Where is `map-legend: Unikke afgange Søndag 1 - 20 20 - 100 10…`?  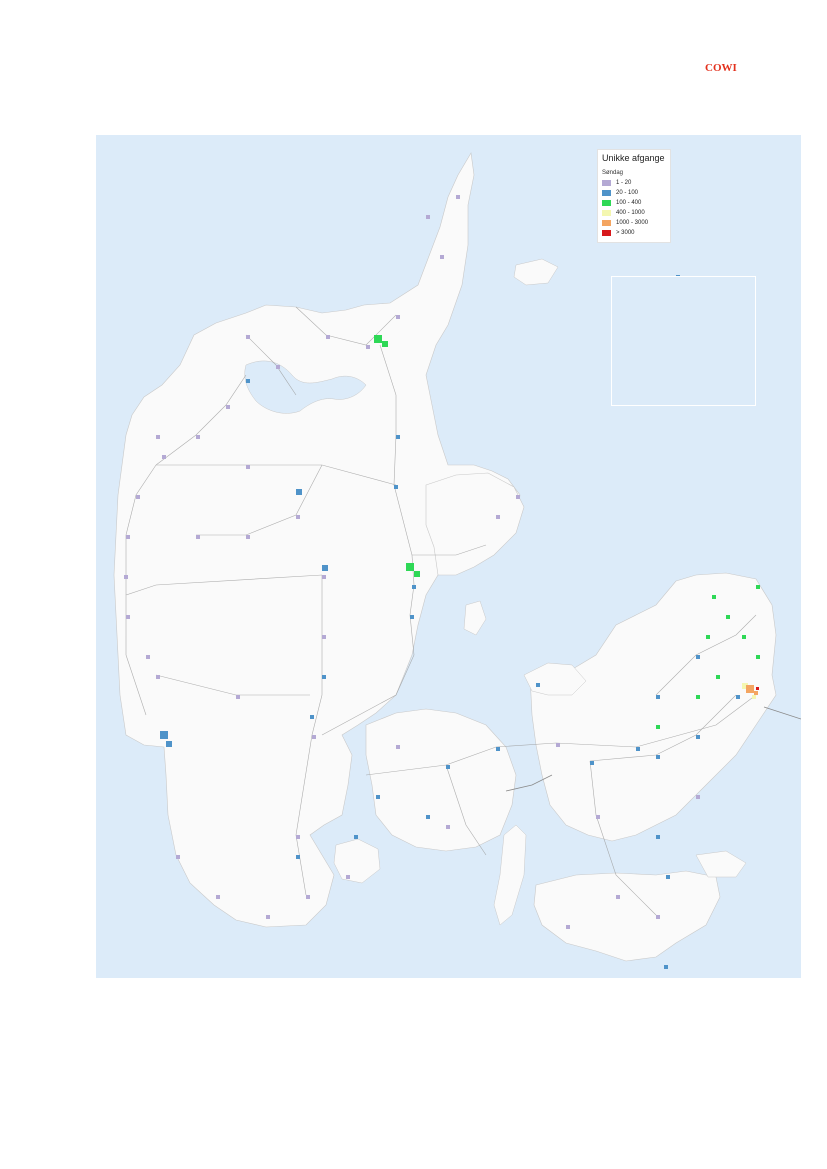
map-legend: Unikke afgange Søndag 1 - 20 20 - 100 10… is located at coordinates (634, 196).